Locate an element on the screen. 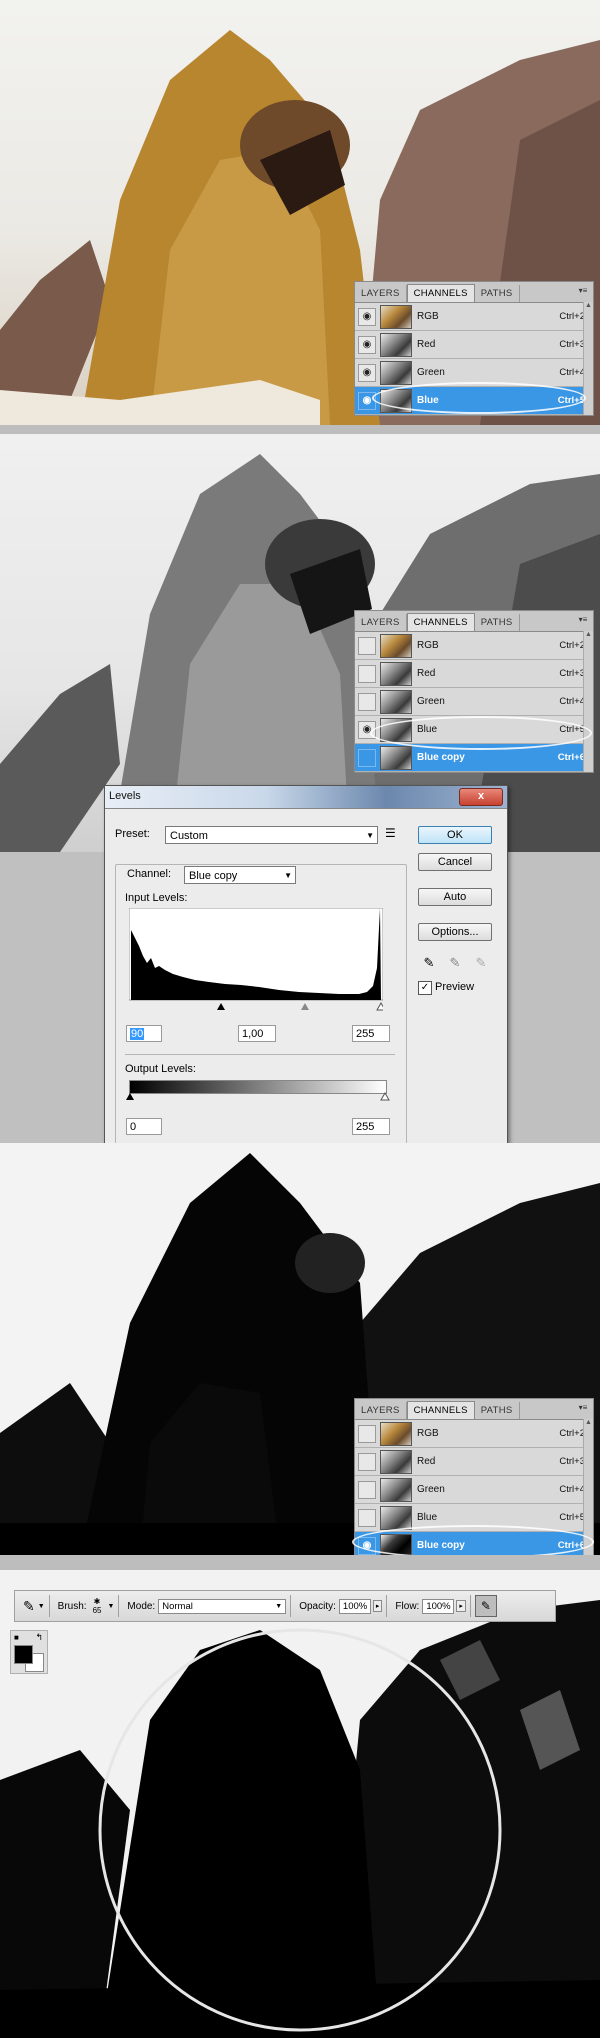 This screenshot has width=600, height=2038. panel-tabs: LAYERS CHANNELS PATHS ▾≡ is located at coordinates (474, 621).